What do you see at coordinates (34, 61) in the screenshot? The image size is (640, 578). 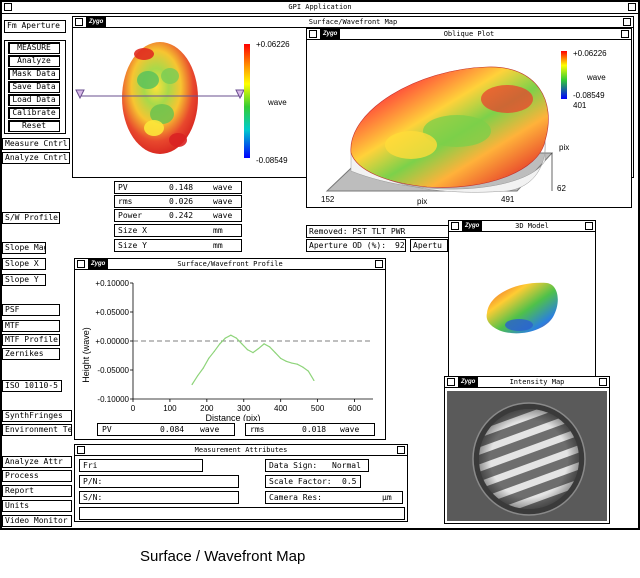 I see `sidebar-button-analyze: Analyze` at bounding box center [34, 61].